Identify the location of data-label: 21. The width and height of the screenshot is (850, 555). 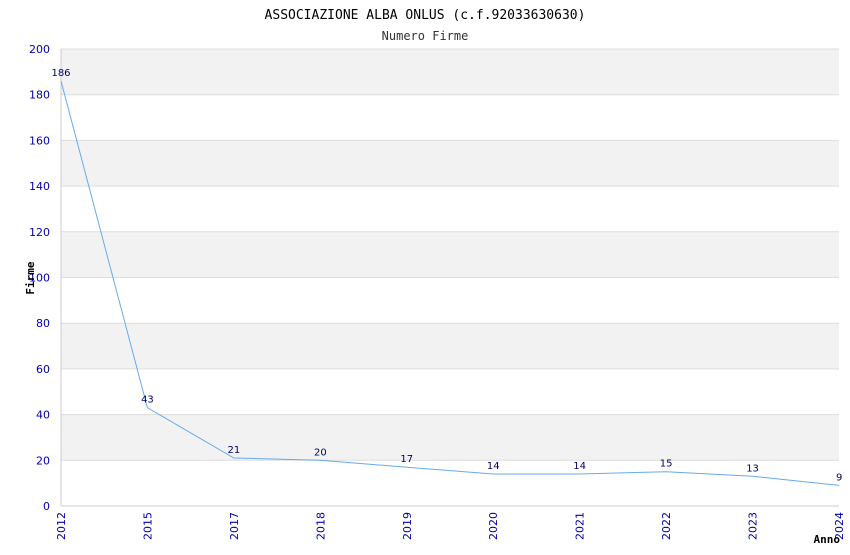
(234, 450).